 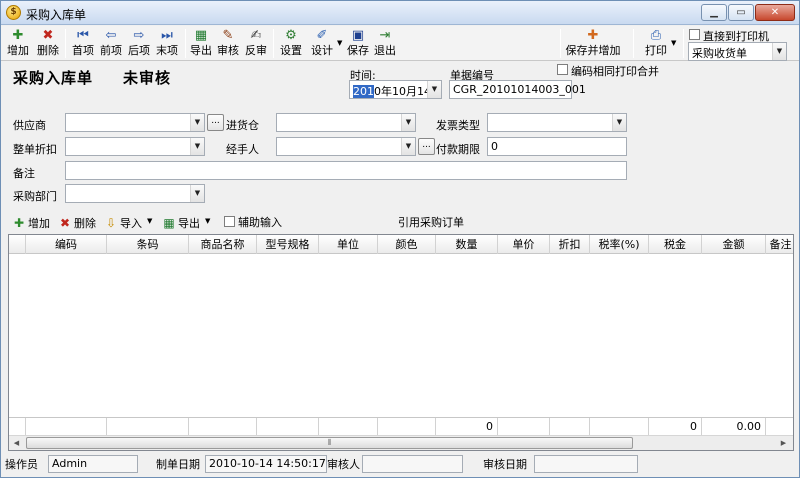 I want to click on close-button: ✕, so click(x=775, y=12).